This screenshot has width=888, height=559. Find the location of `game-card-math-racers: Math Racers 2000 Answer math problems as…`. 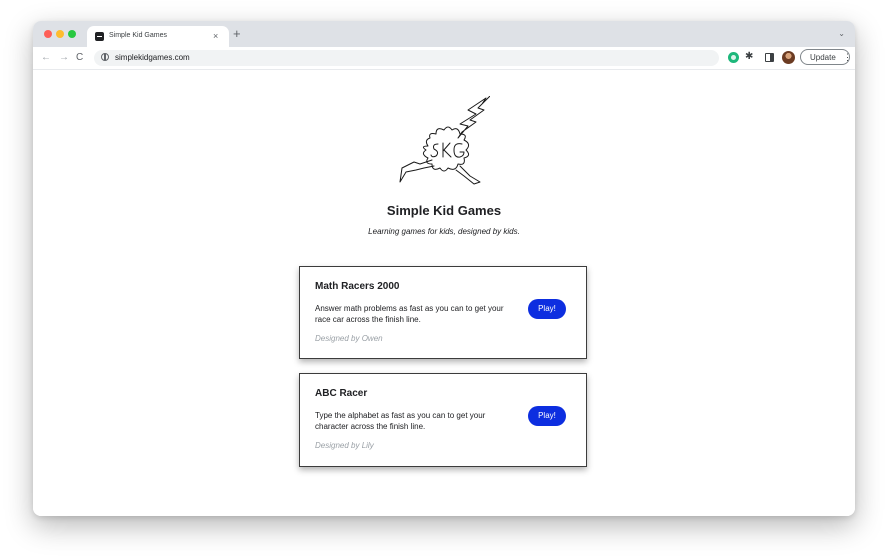

game-card-math-racers: Math Racers 2000 Answer math problems as… is located at coordinates (443, 312).